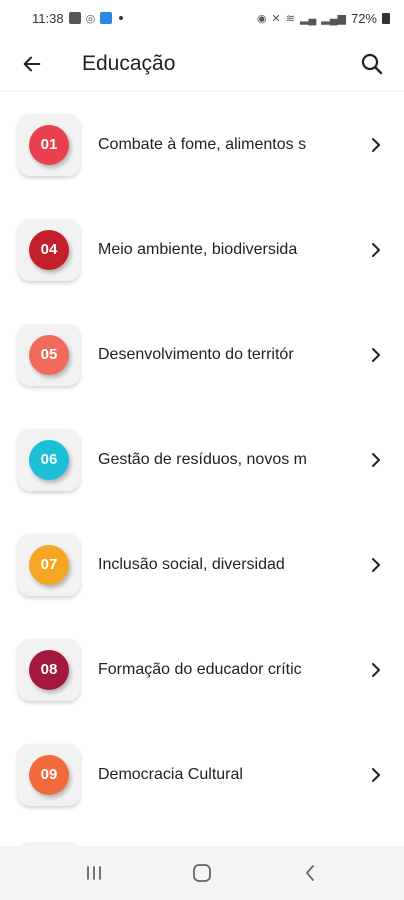 The height and width of the screenshot is (900, 404). Describe the element at coordinates (90, 18) in the screenshot. I see `whatsapp-icon: ◎` at that location.